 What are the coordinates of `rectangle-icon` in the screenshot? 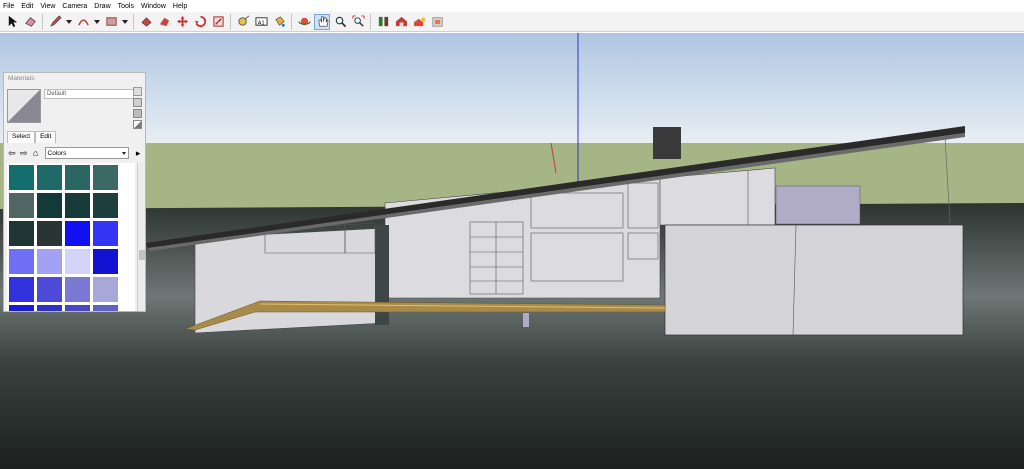 It's located at (111, 21).